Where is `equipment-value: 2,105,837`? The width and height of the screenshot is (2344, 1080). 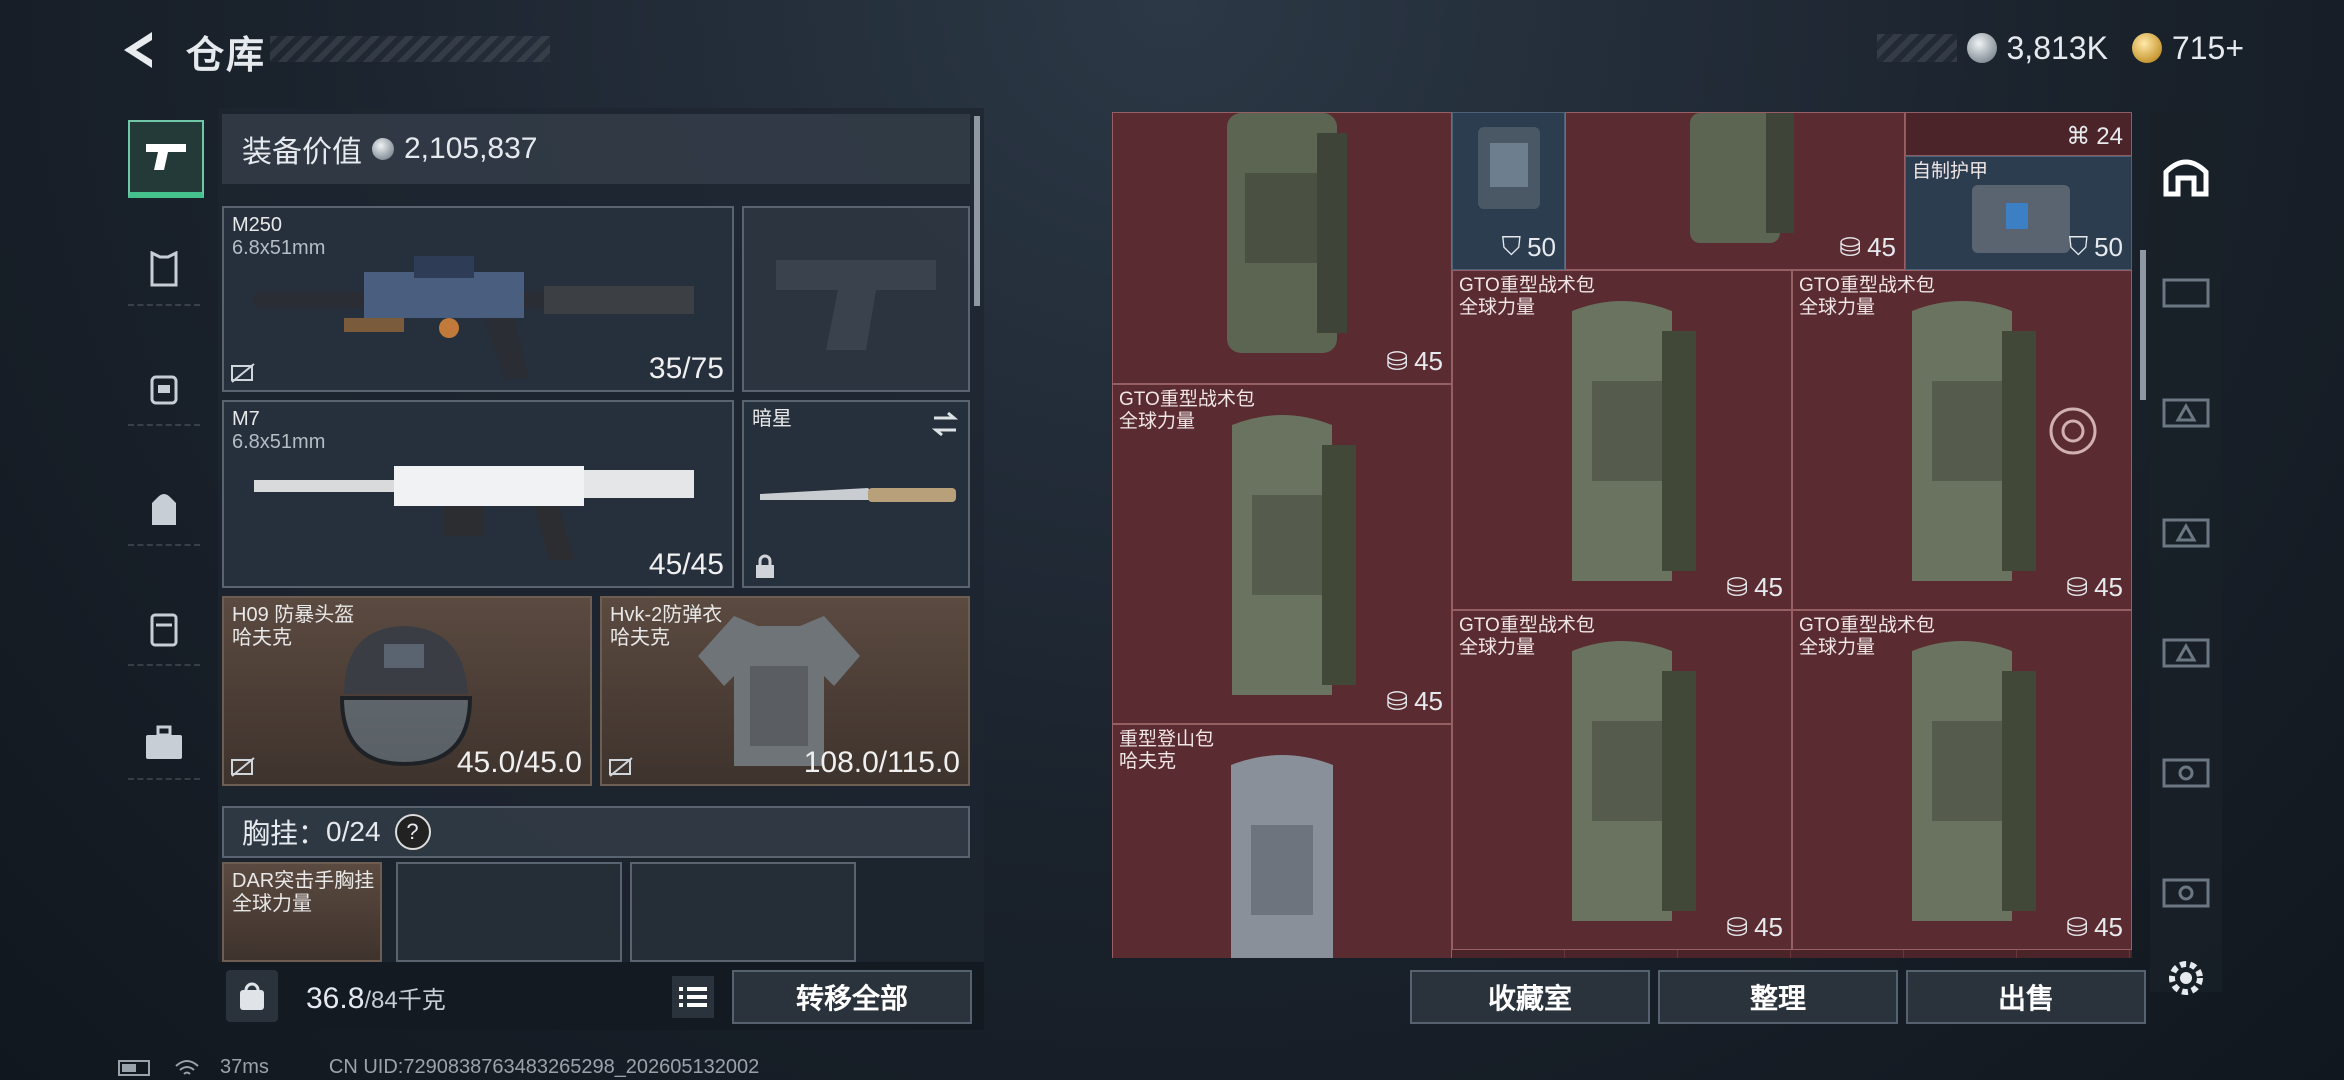
equipment-value: 2,105,837 is located at coordinates (471, 148).